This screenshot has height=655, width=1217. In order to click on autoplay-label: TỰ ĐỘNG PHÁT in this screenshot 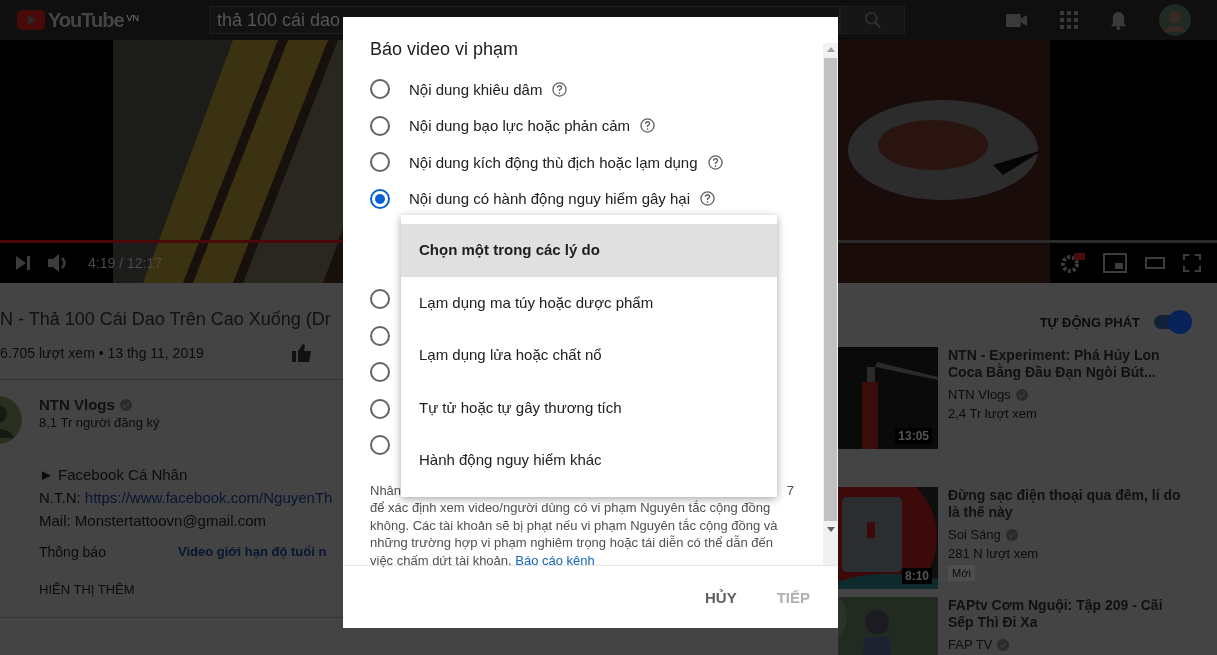, I will do `click(1089, 322)`.